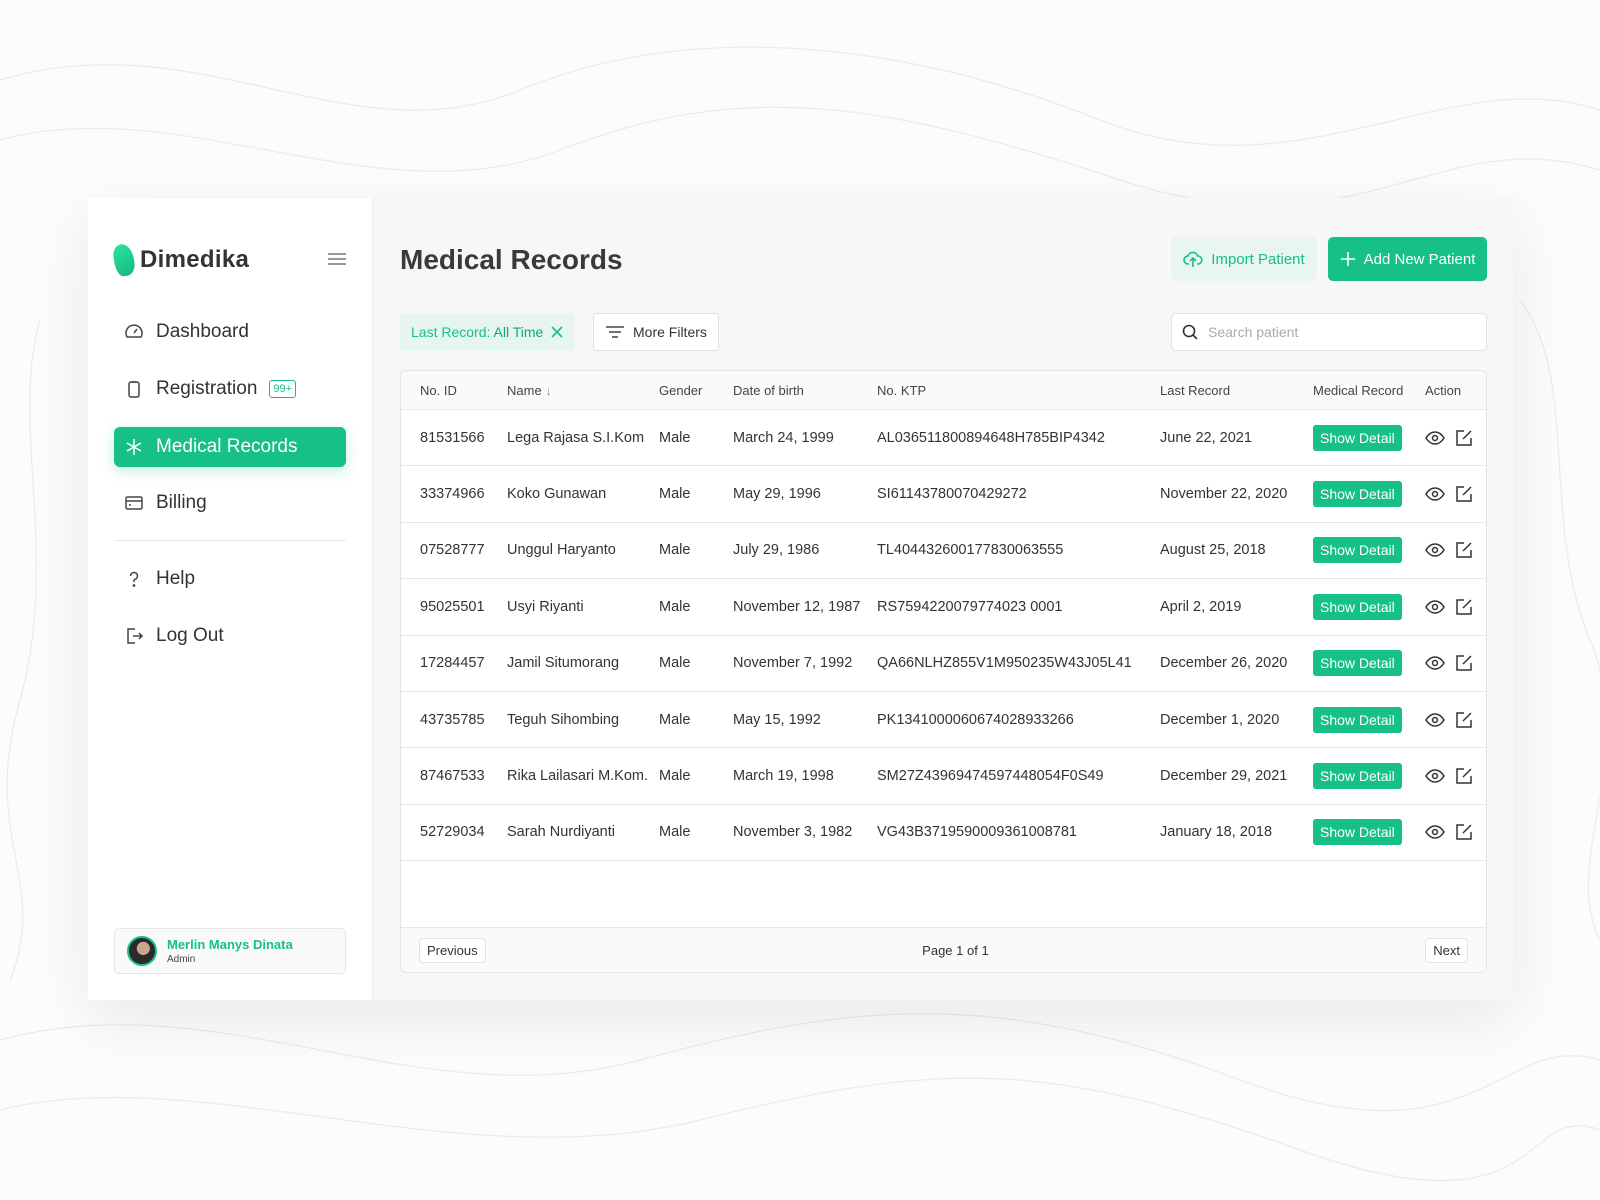  What do you see at coordinates (451, 332) in the screenshot?
I see `filter-key: Last Record:` at bounding box center [451, 332].